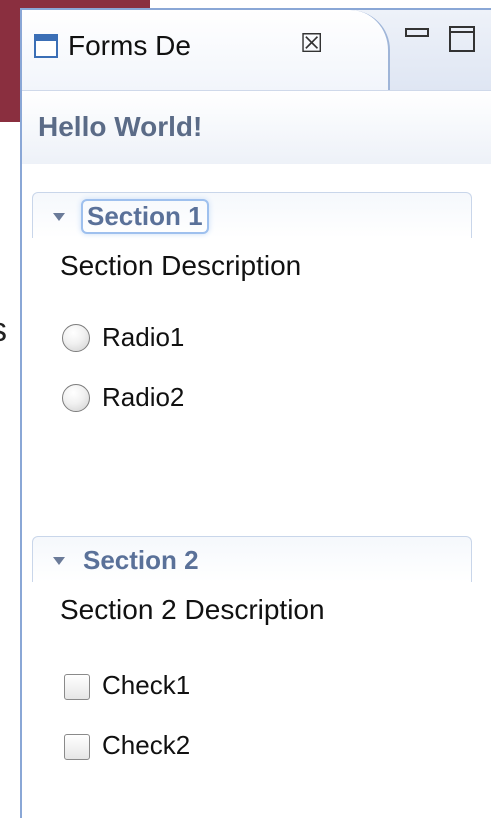  What do you see at coordinates (10, 470) in the screenshot?
I see `background-gap` at bounding box center [10, 470].